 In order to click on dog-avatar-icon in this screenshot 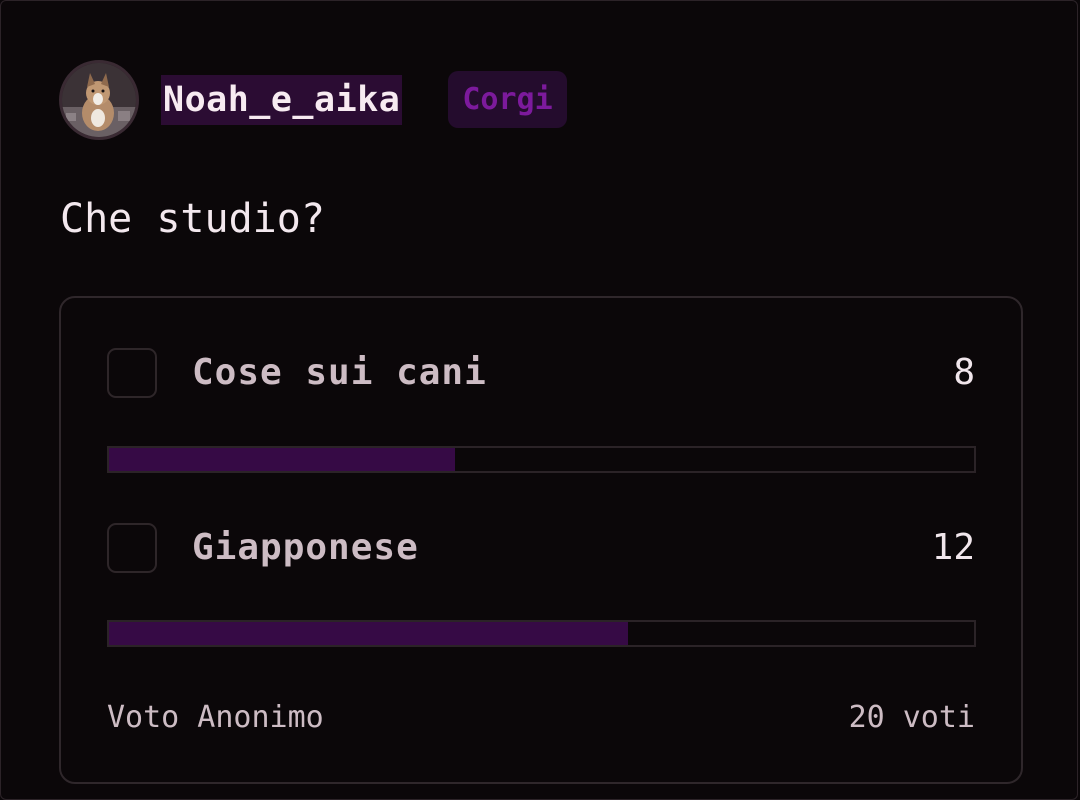, I will do `click(99, 100)`.